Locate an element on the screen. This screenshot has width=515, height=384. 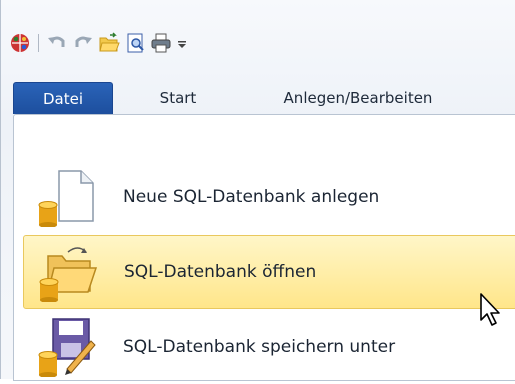
mouse-cursor-icon is located at coordinates (490, 309).